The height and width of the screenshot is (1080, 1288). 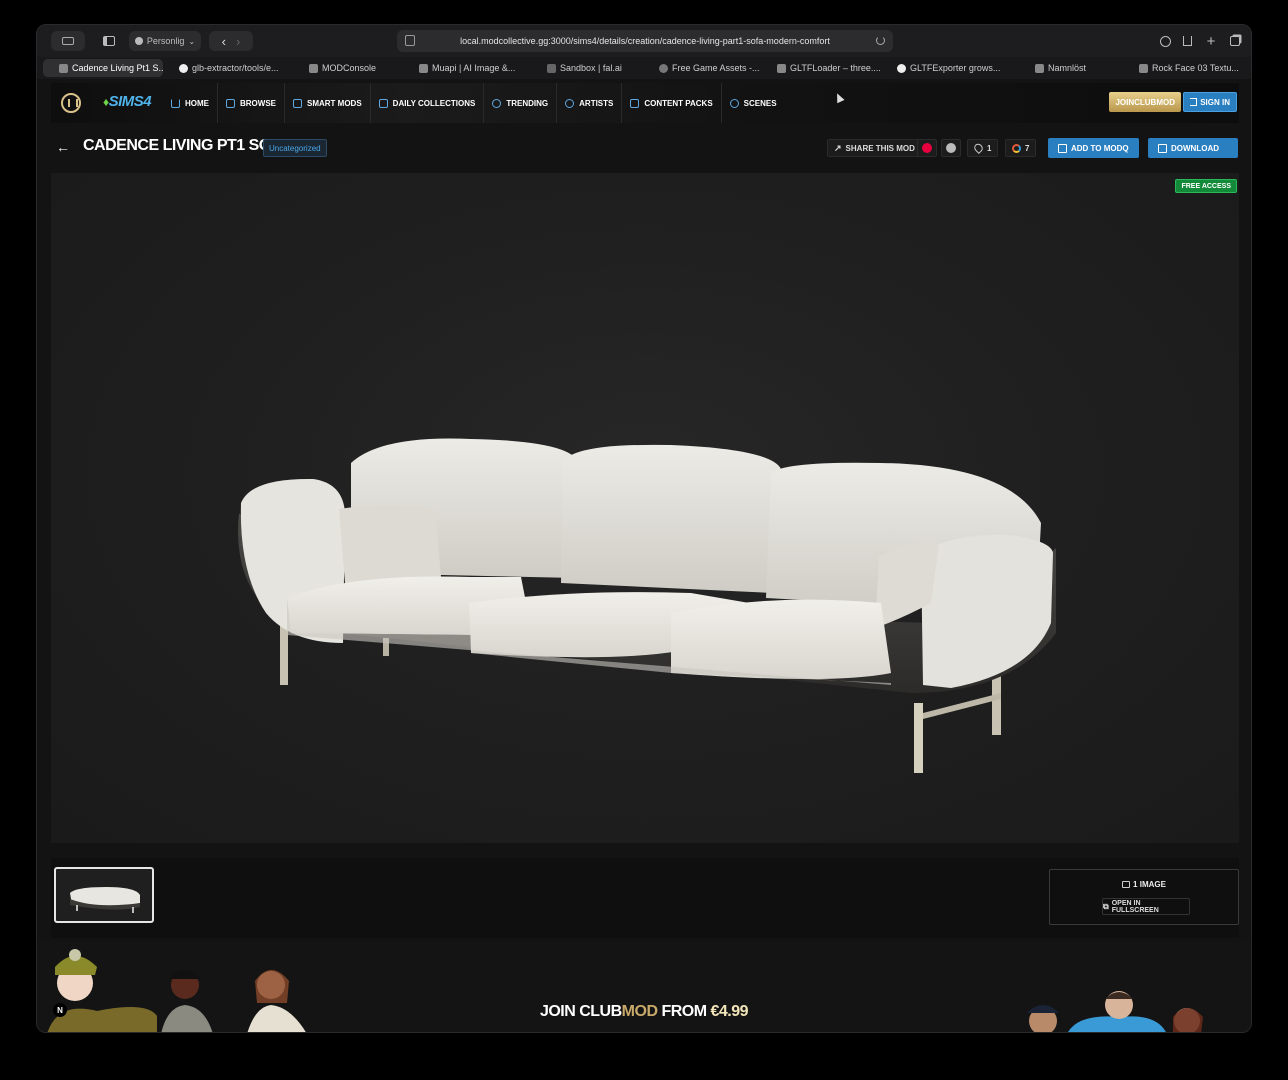 I want to click on profile-label: Personlig, so click(x=165, y=41).